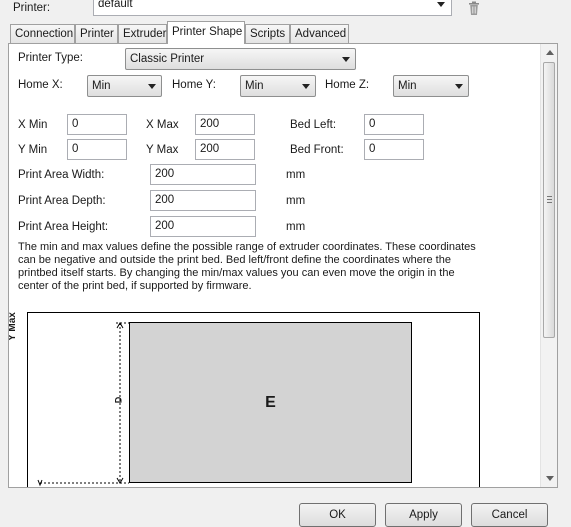 This screenshot has width=571, height=527. What do you see at coordinates (372, 124) in the screenshot?
I see `bed-left-value: 0` at bounding box center [372, 124].